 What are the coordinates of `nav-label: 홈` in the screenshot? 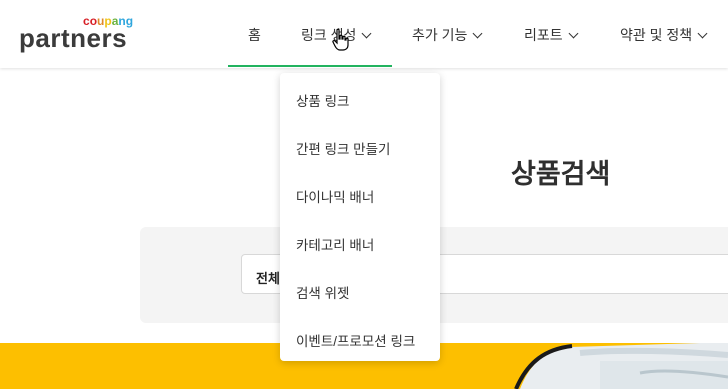 It's located at (254, 35).